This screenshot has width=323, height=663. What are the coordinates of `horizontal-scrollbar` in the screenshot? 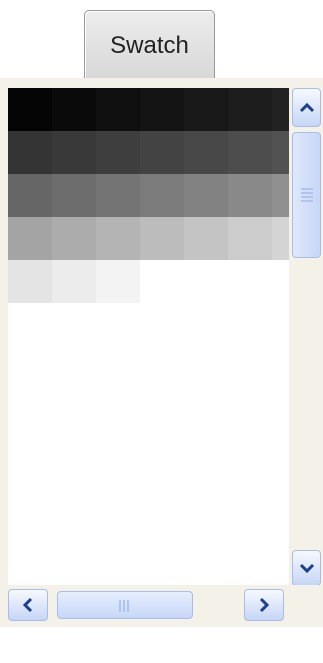 It's located at (148, 606).